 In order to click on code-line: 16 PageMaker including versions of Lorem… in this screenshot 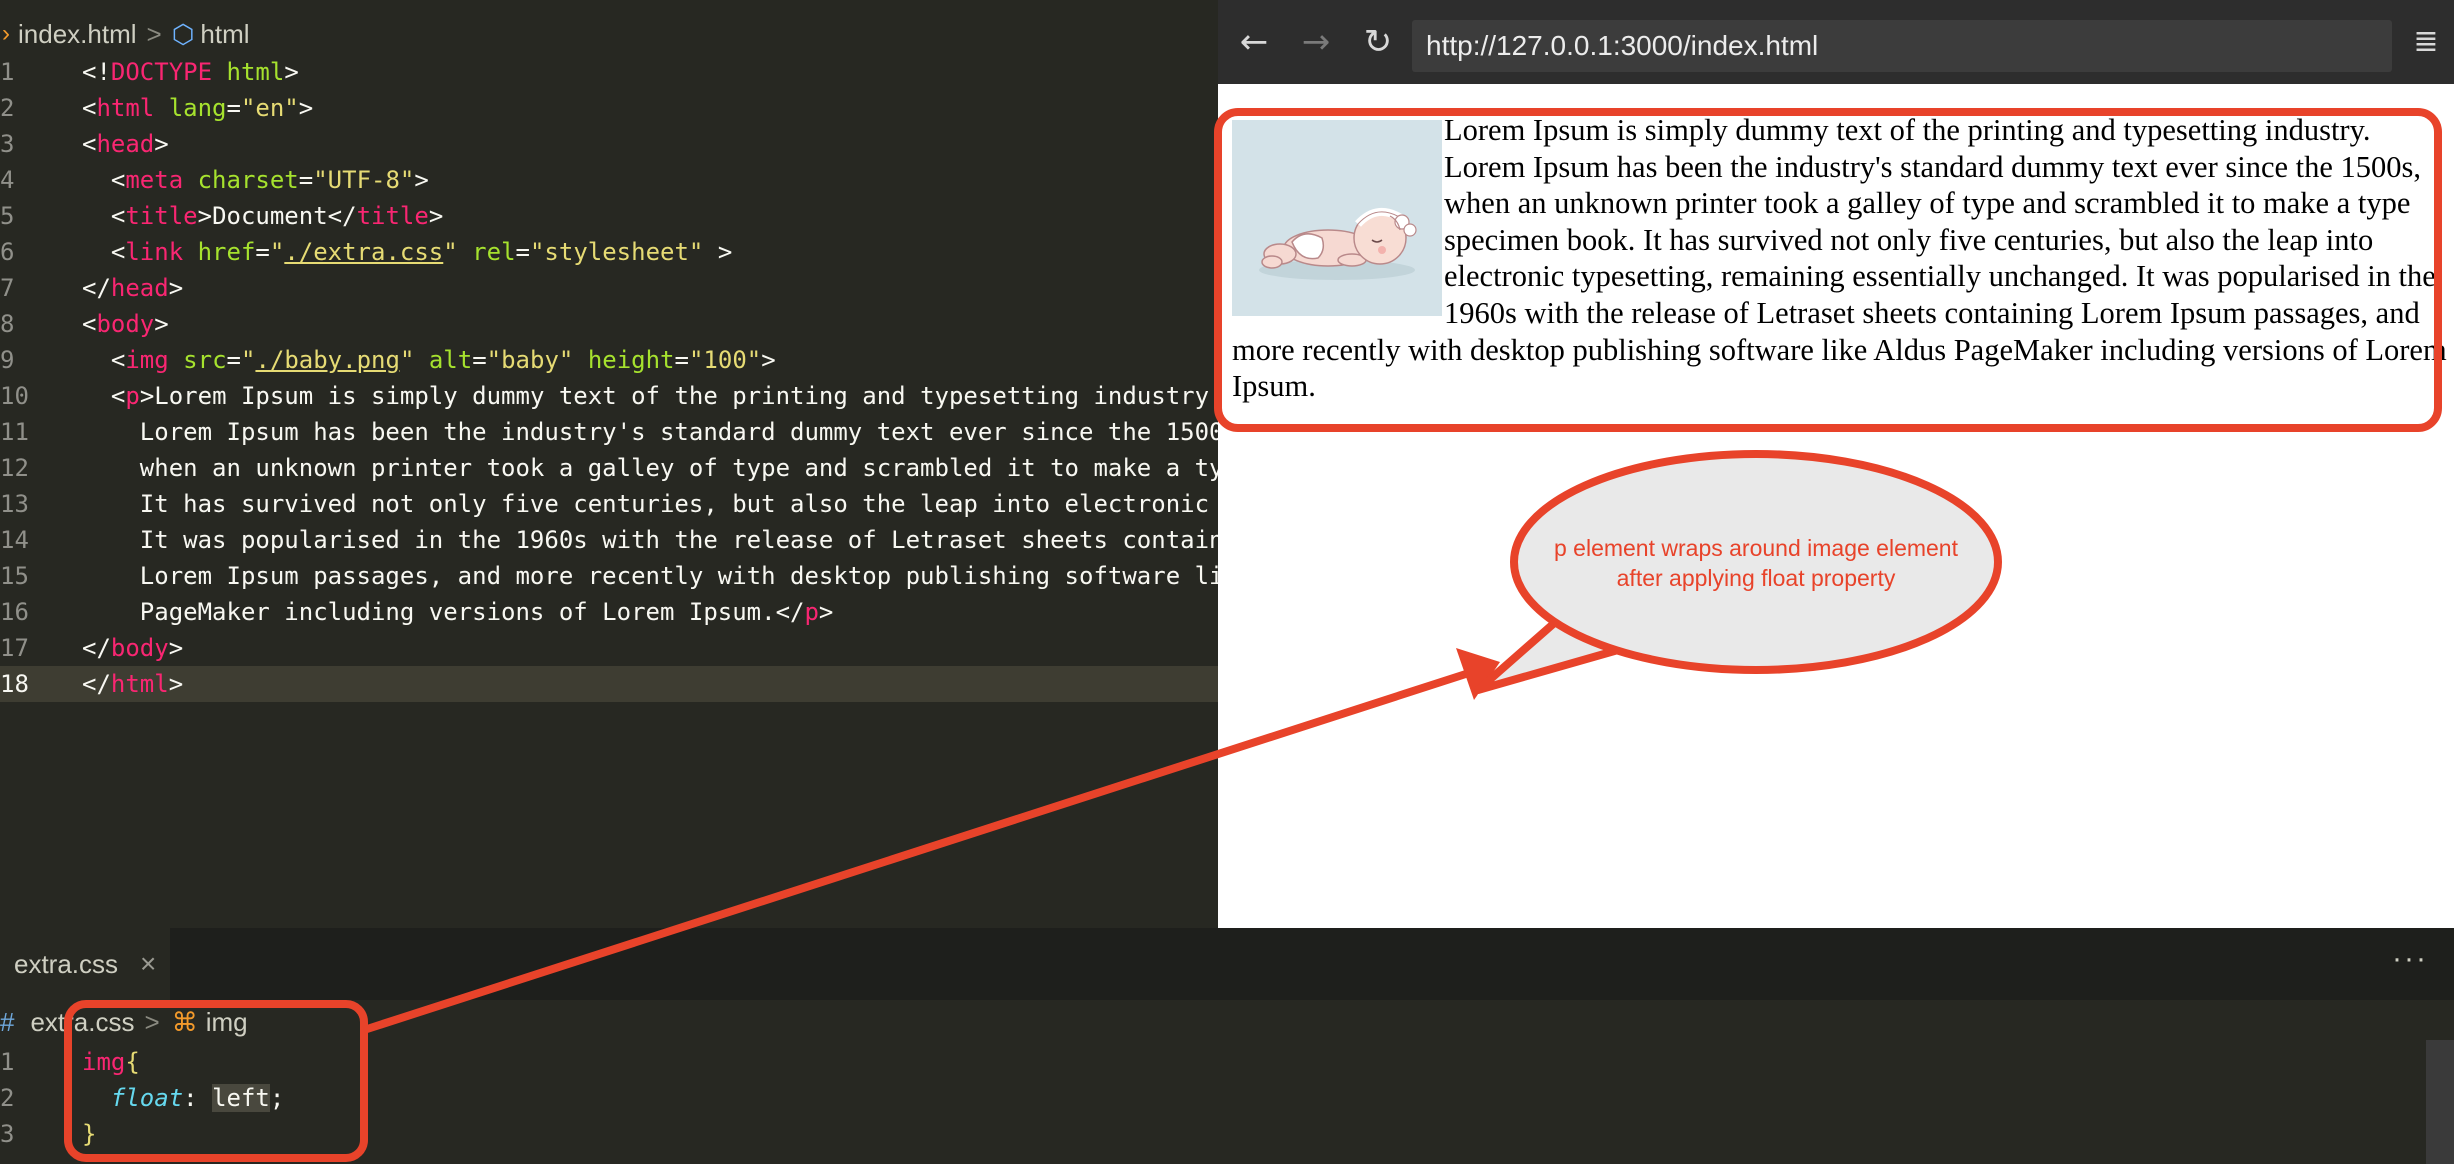, I will do `click(609, 612)`.